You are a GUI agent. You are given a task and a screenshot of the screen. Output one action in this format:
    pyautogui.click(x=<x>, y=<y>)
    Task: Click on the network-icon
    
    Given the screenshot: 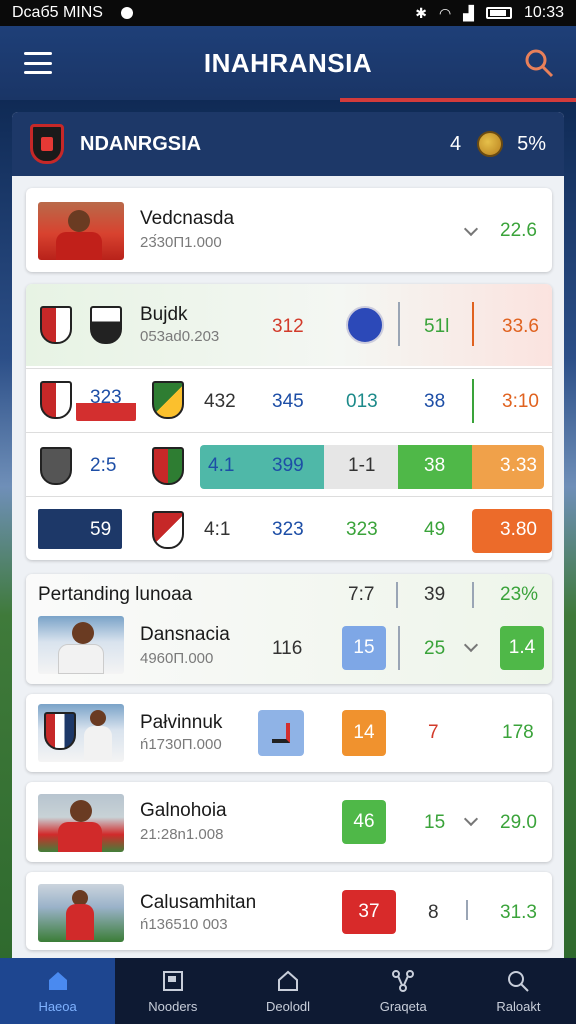 What is the action you would take?
    pyautogui.click(x=403, y=980)
    